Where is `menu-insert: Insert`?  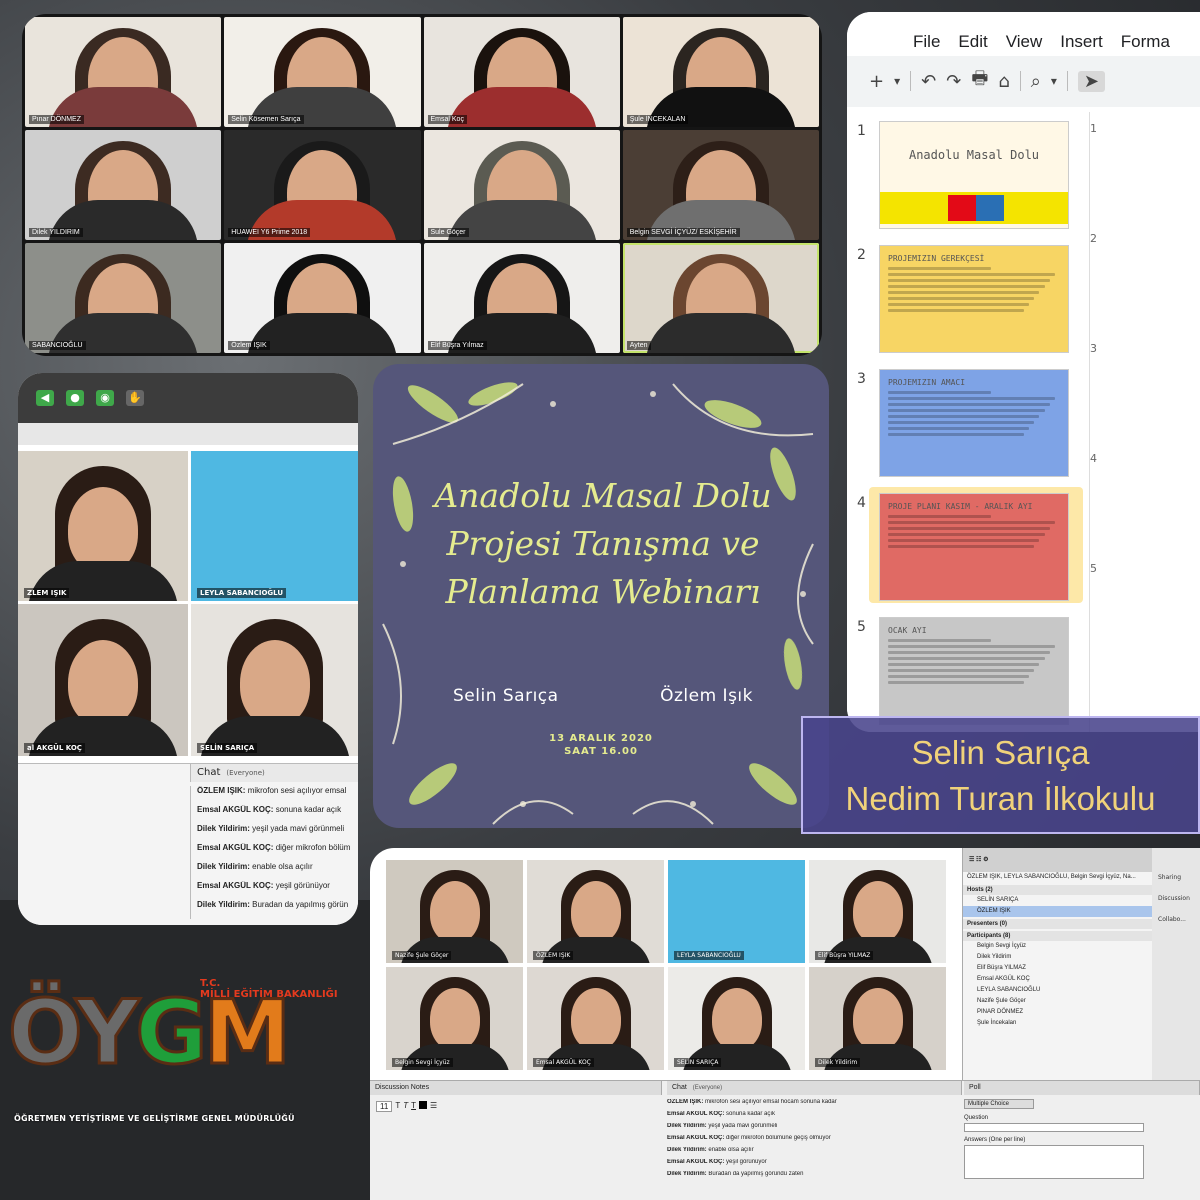 menu-insert: Insert is located at coordinates (1081, 44).